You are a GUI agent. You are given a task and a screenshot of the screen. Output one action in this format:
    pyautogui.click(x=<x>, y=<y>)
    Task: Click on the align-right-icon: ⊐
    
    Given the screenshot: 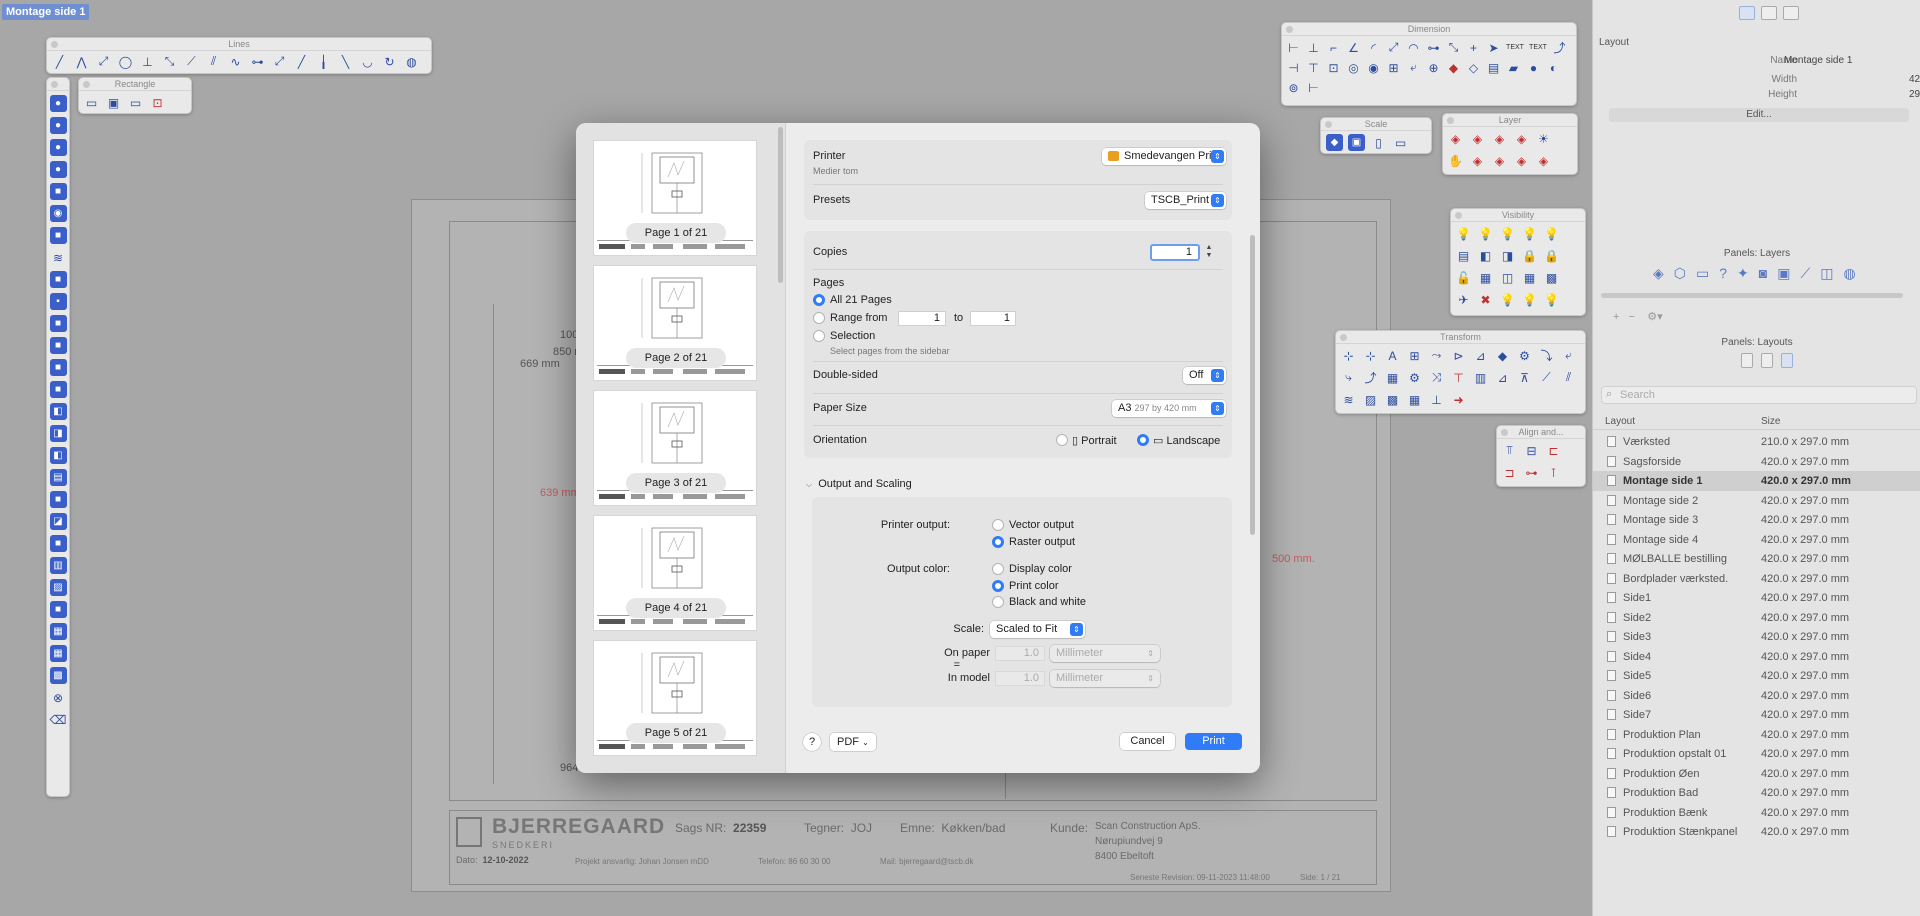 What is the action you would take?
    pyautogui.click(x=1509, y=472)
    